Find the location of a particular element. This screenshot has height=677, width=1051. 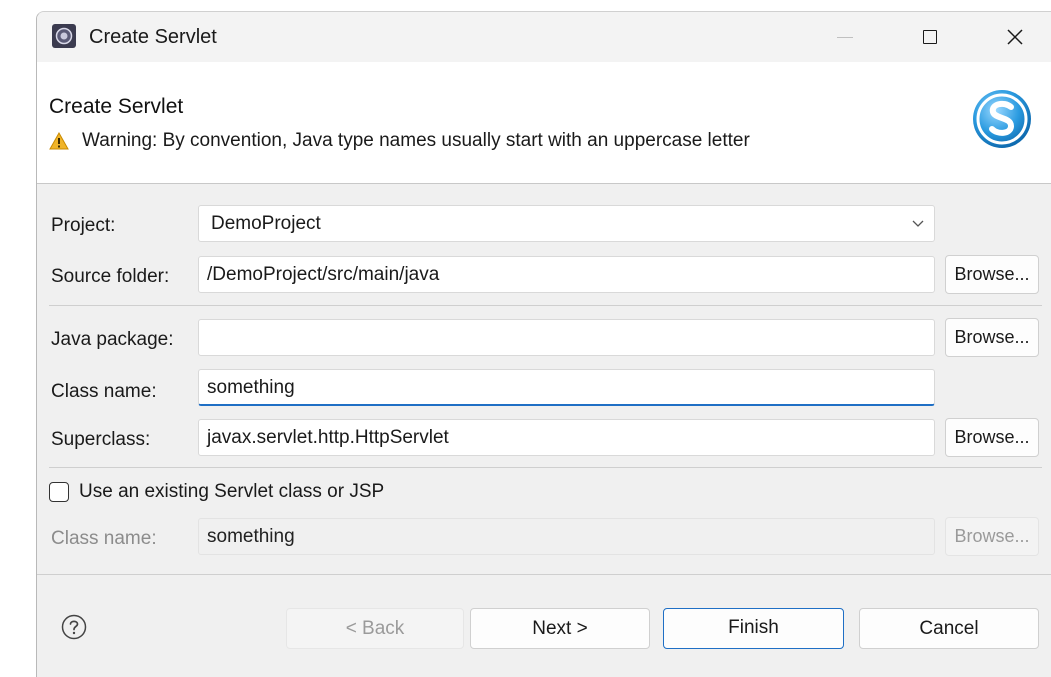

java-package-label: Java package: is located at coordinates (112, 339).